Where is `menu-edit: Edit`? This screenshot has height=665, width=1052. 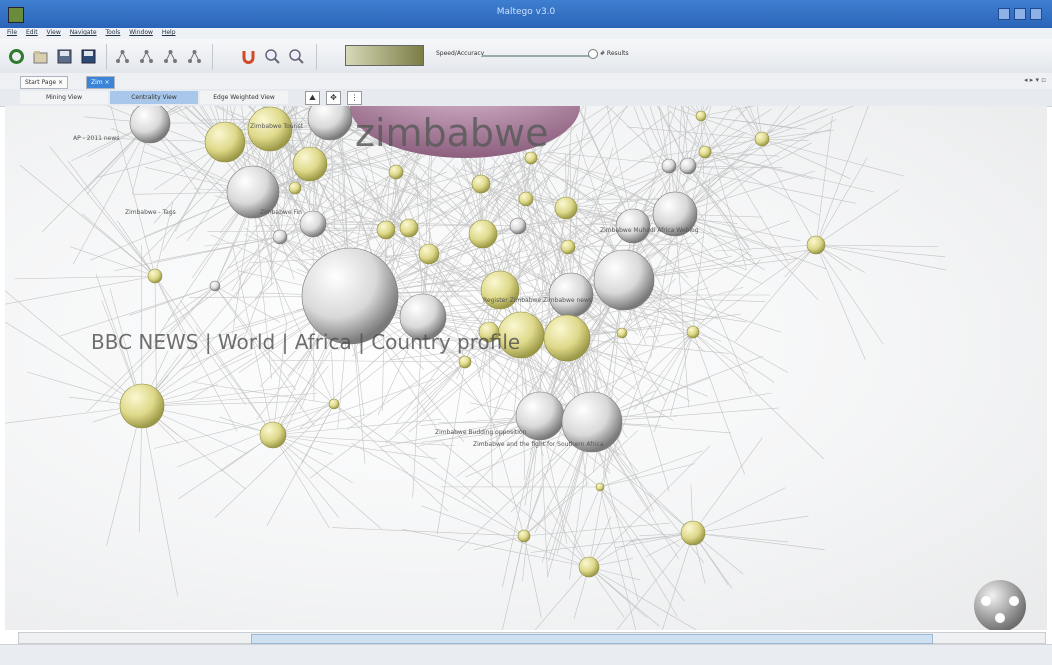
menu-edit: Edit is located at coordinates (32, 32).